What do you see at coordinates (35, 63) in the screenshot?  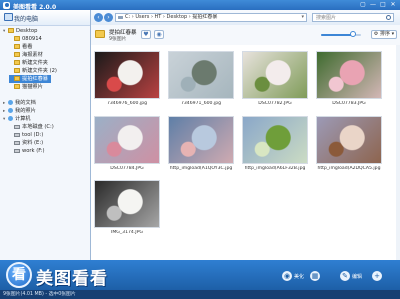 I see `tree-item-label: 新建文件夹` at bounding box center [35, 63].